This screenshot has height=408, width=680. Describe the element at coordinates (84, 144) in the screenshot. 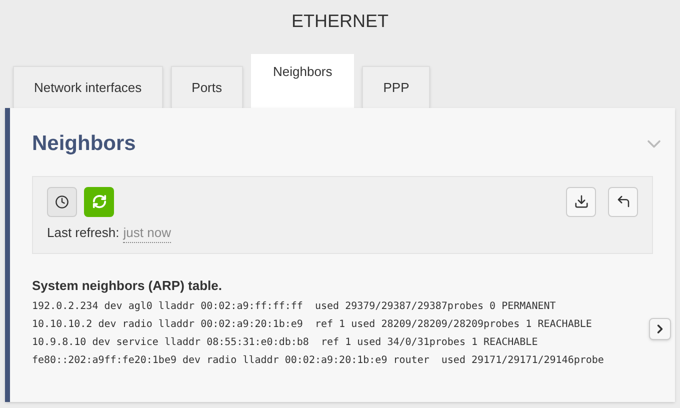

I see `section-title: Neighbors` at that location.